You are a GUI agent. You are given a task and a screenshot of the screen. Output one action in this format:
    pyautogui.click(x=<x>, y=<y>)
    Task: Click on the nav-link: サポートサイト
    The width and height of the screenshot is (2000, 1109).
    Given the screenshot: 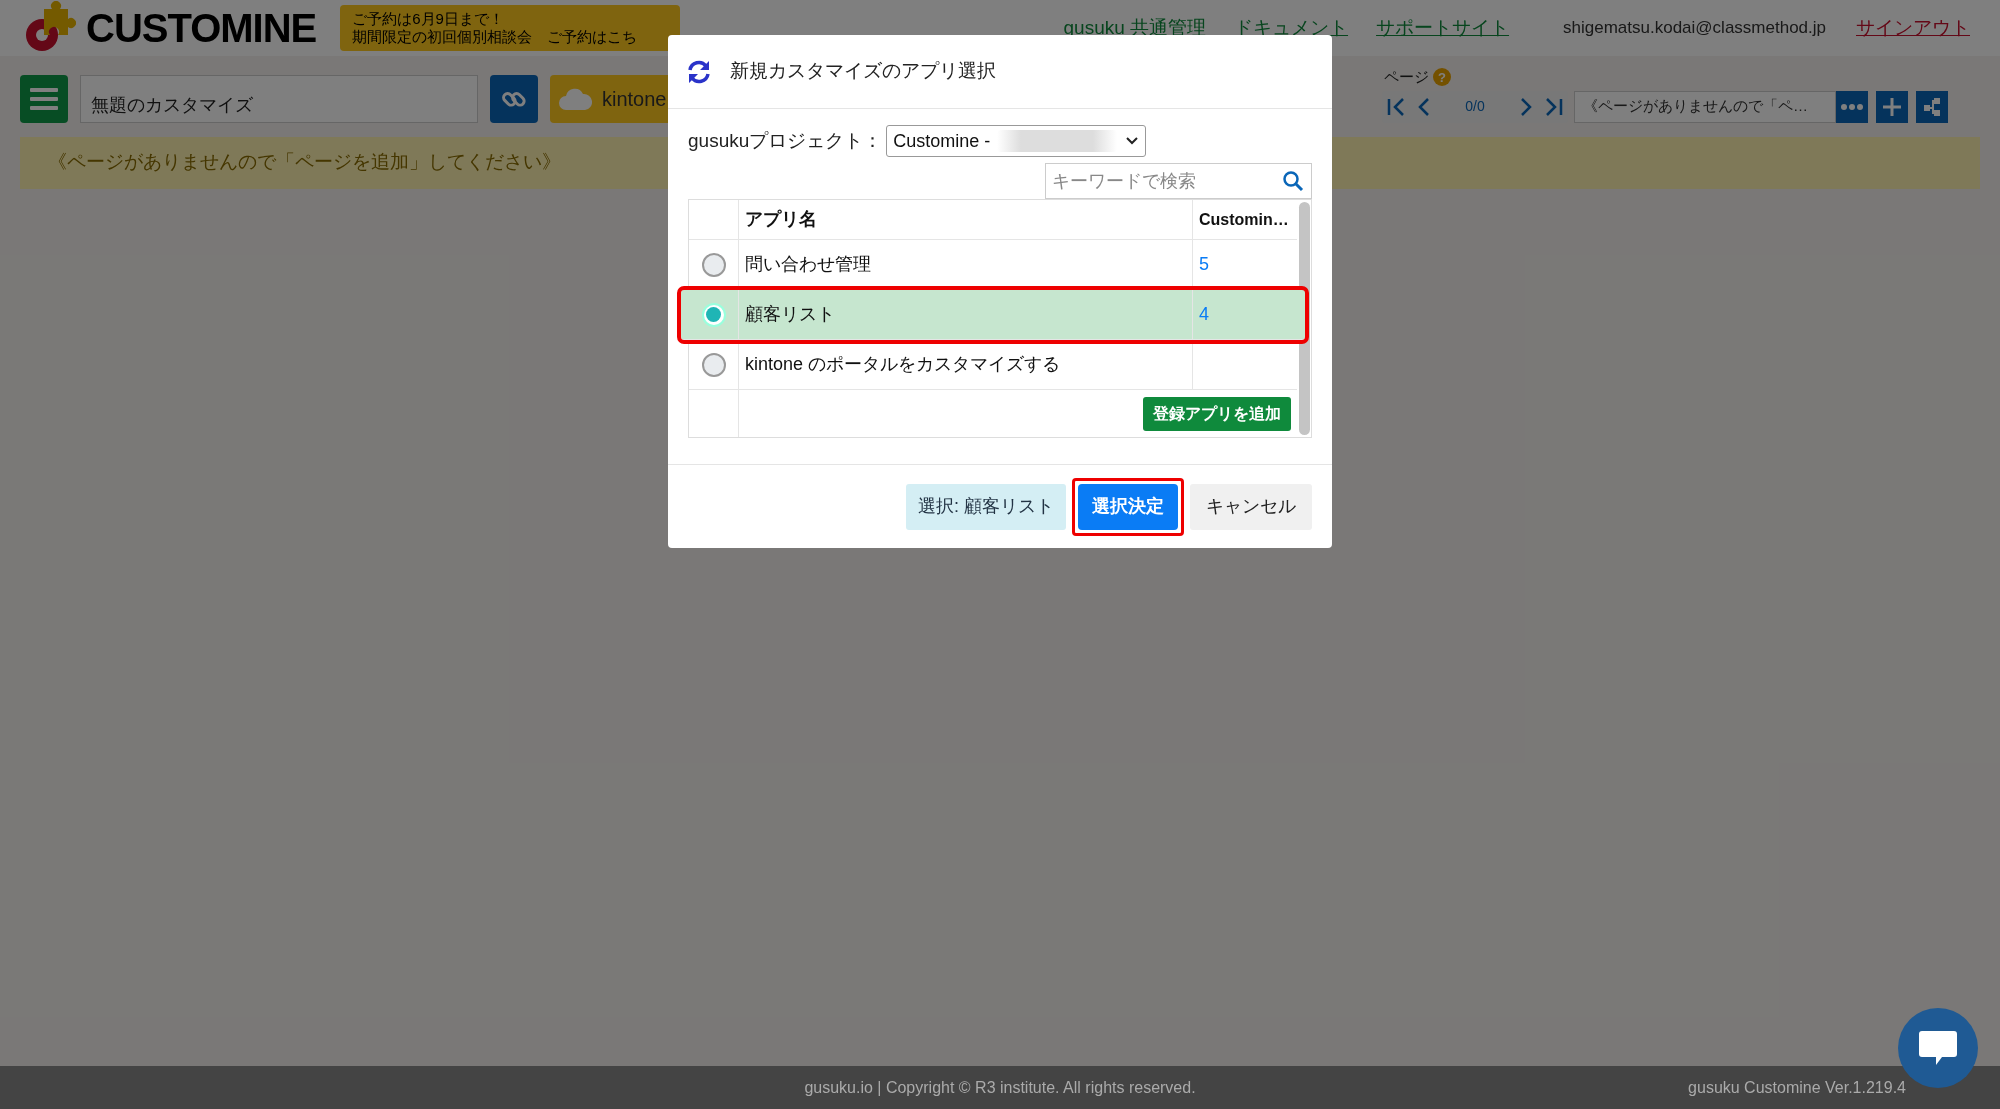 What is the action you would take?
    pyautogui.click(x=1443, y=28)
    